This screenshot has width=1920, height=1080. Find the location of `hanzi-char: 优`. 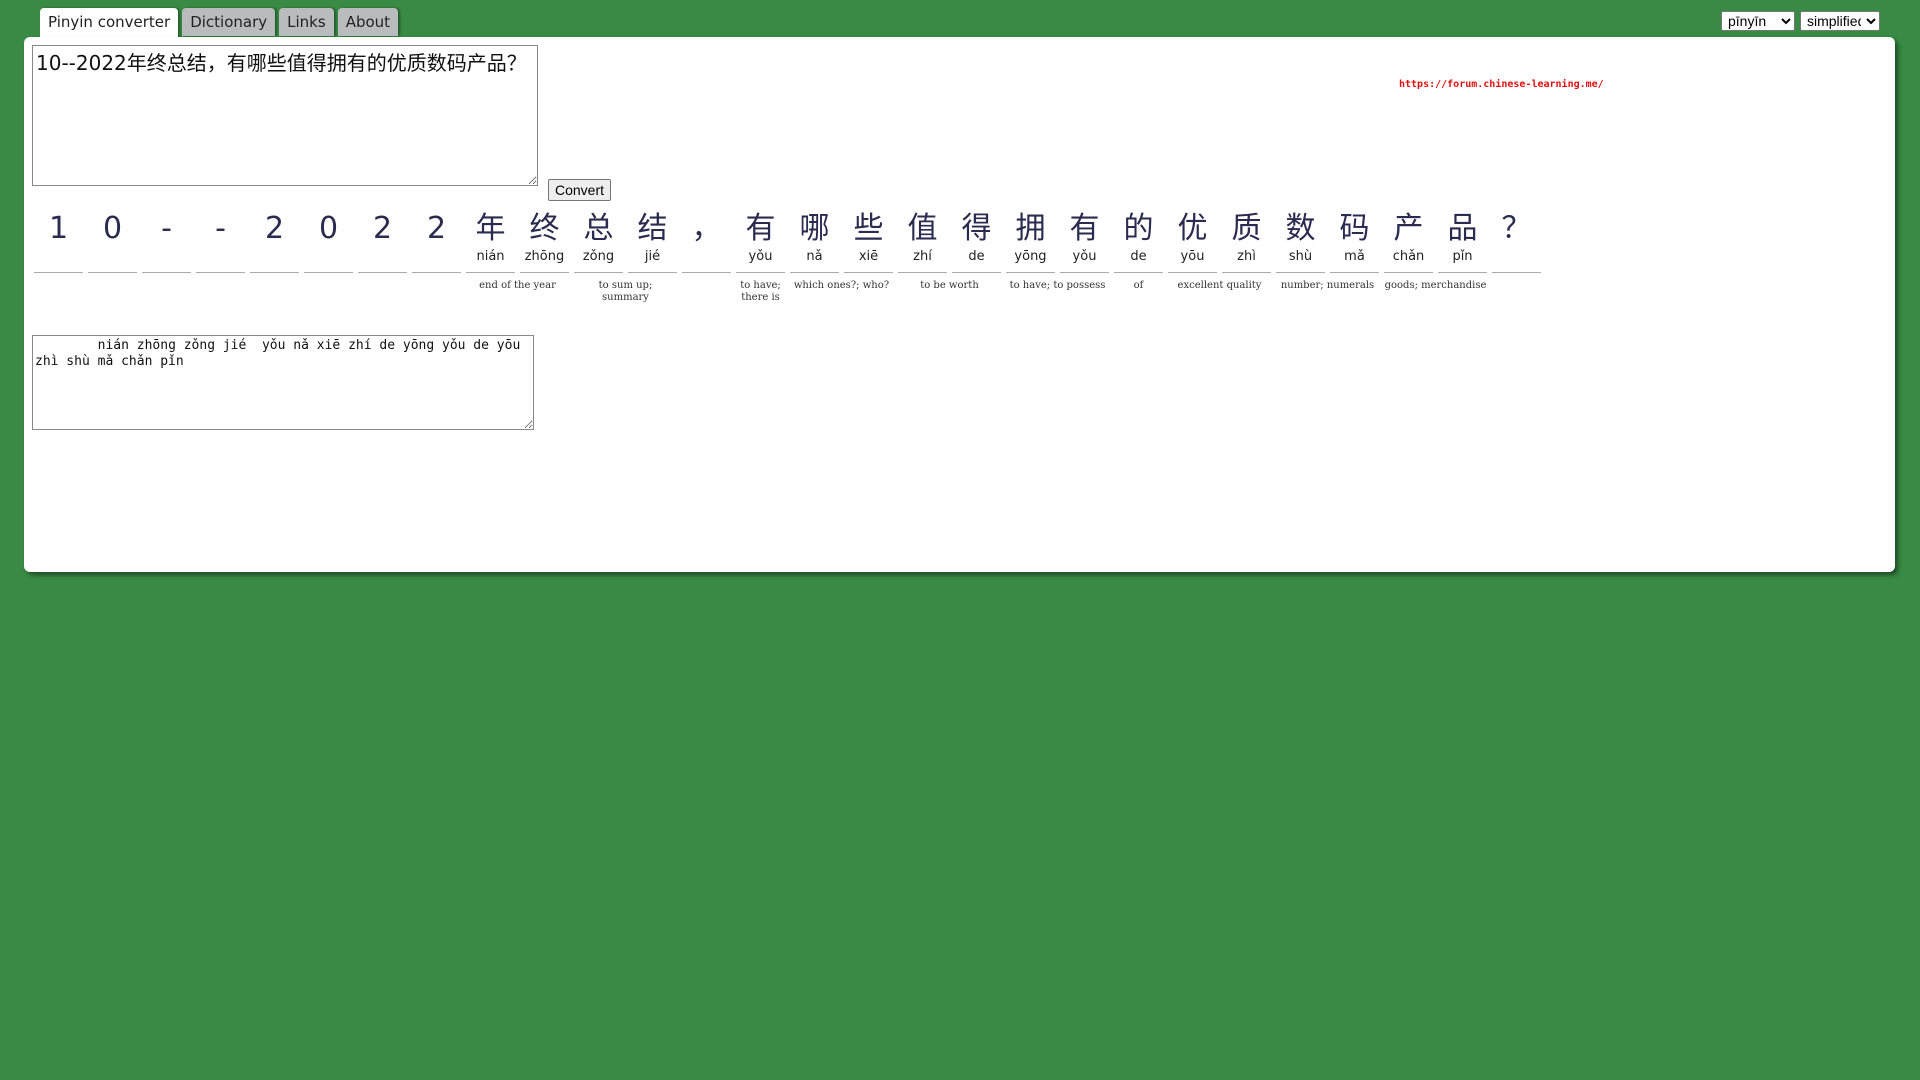

hanzi-char: 优 is located at coordinates (1192, 228).